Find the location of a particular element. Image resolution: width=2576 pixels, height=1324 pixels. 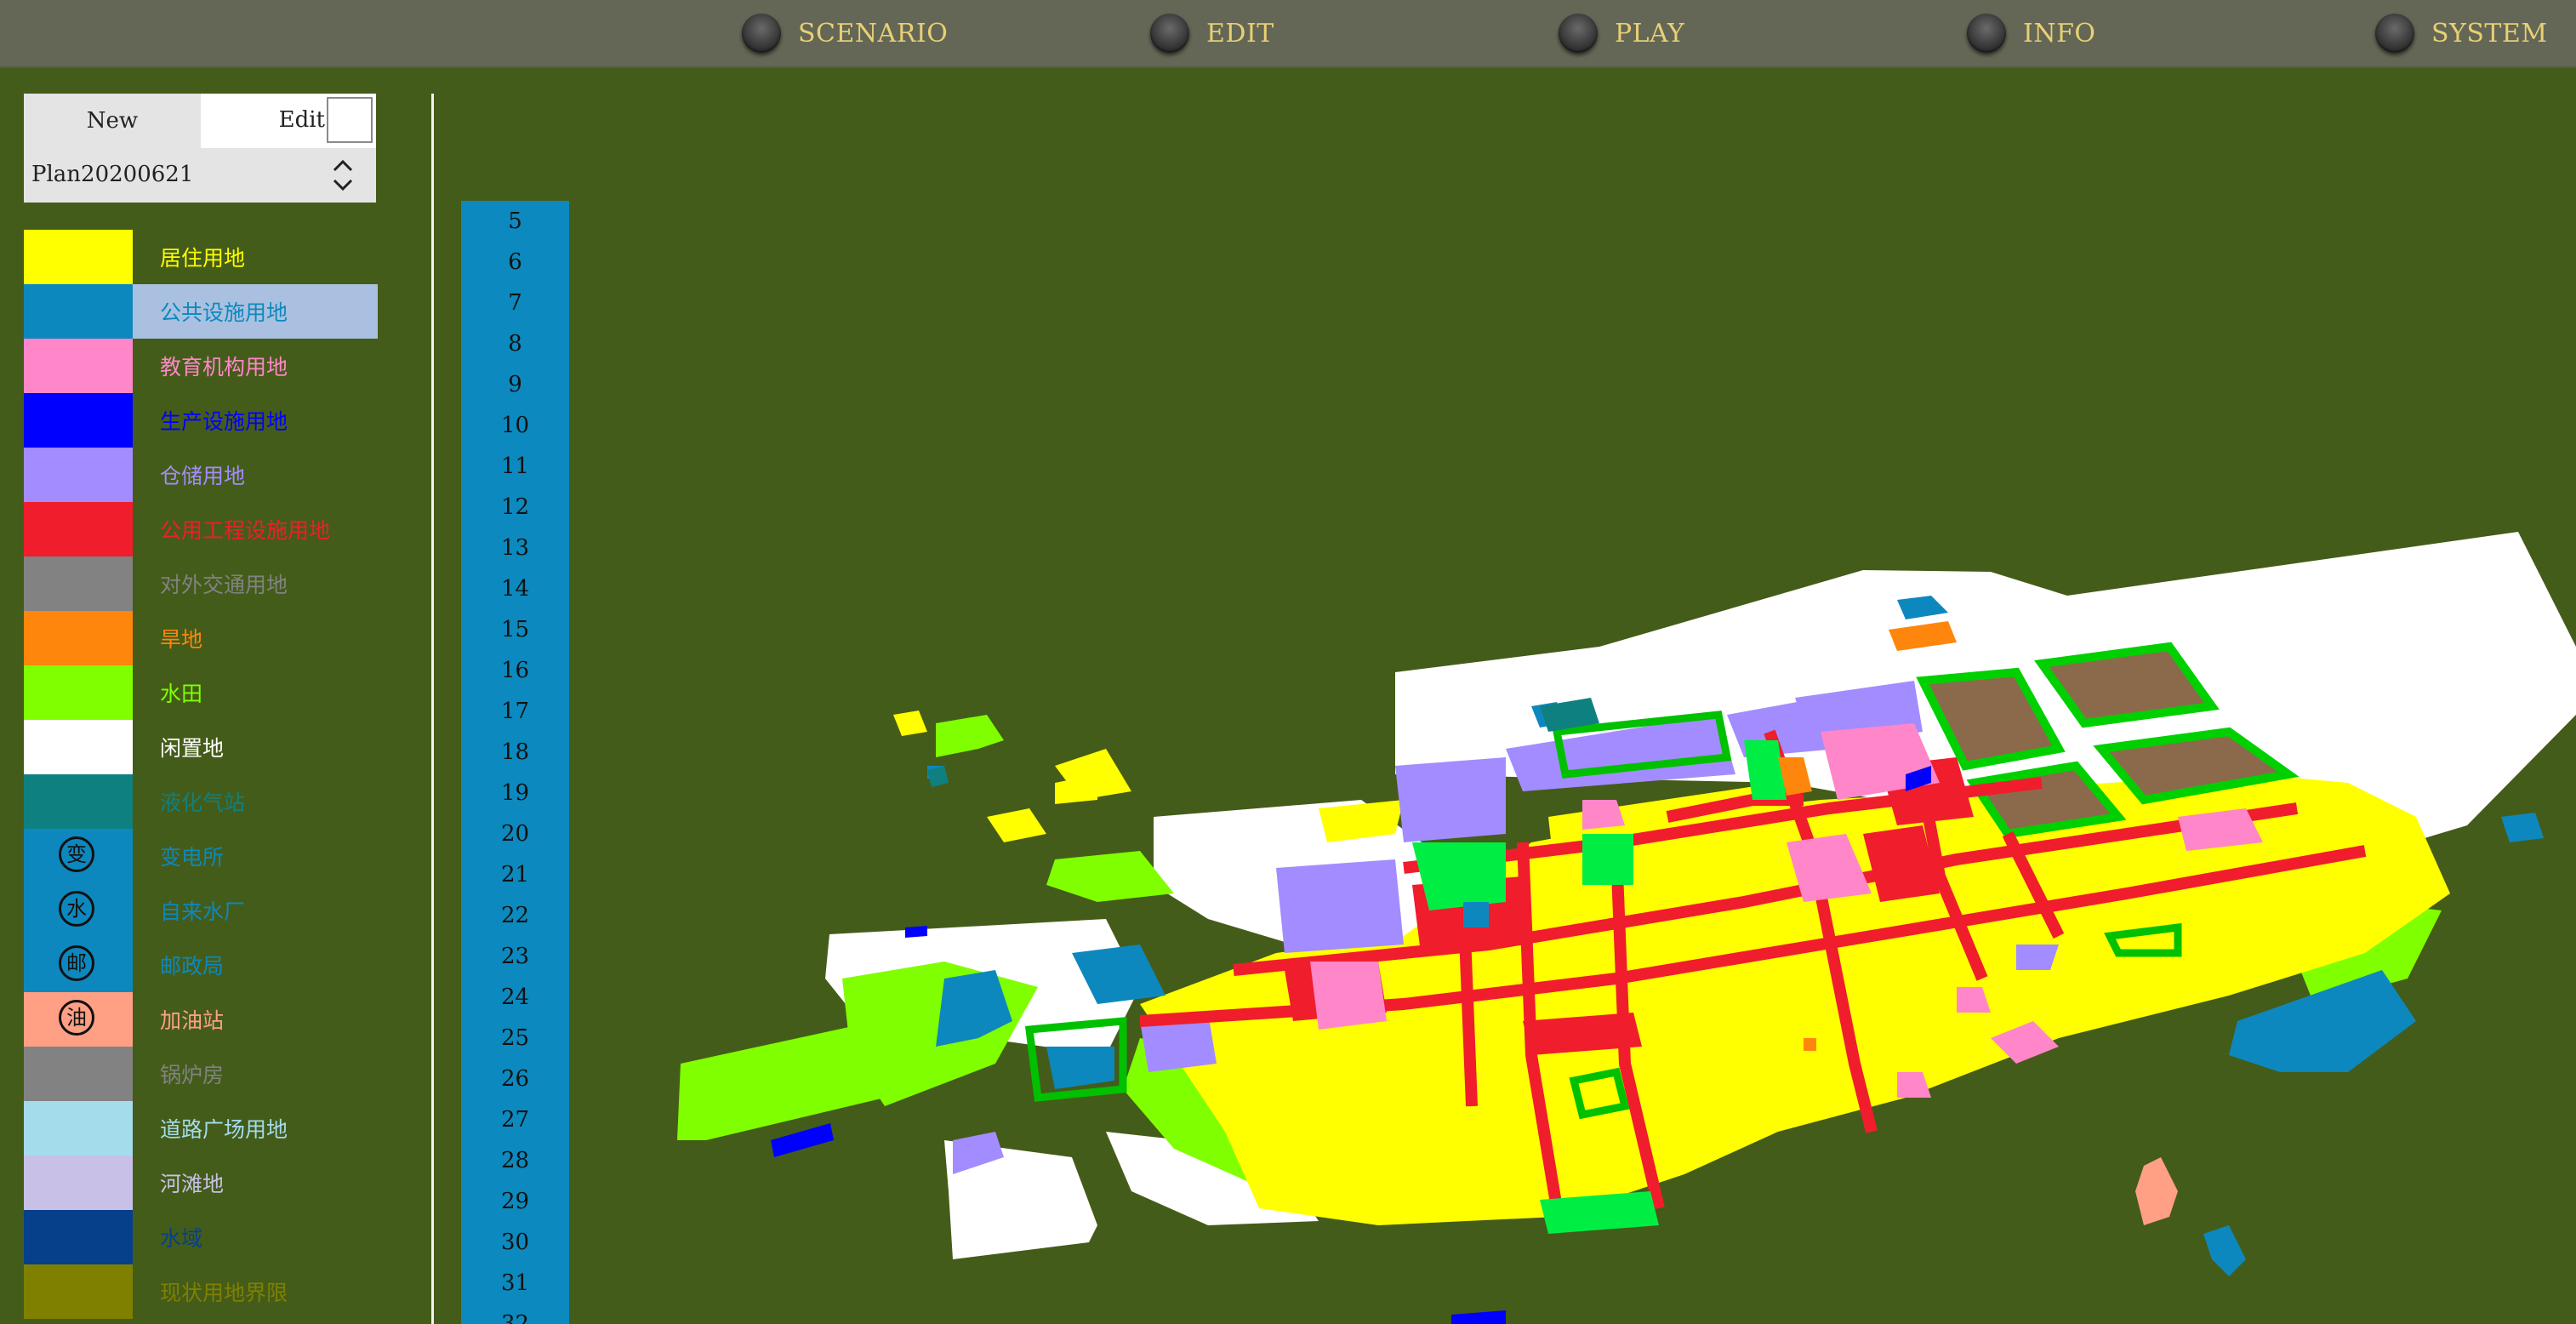

ruler-row-number: 14 is located at coordinates (515, 588).